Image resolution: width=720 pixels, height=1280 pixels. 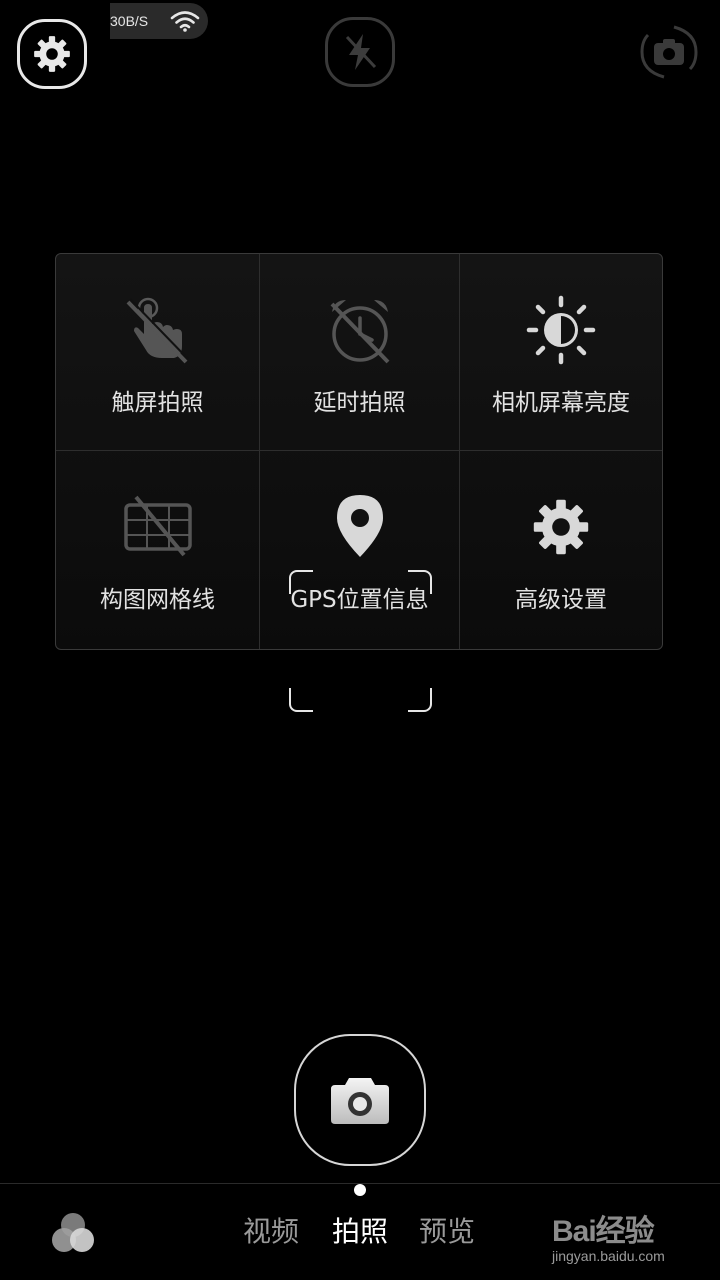 What do you see at coordinates (159, 21) in the screenshot?
I see `status-indicator: 30B/S` at bounding box center [159, 21].